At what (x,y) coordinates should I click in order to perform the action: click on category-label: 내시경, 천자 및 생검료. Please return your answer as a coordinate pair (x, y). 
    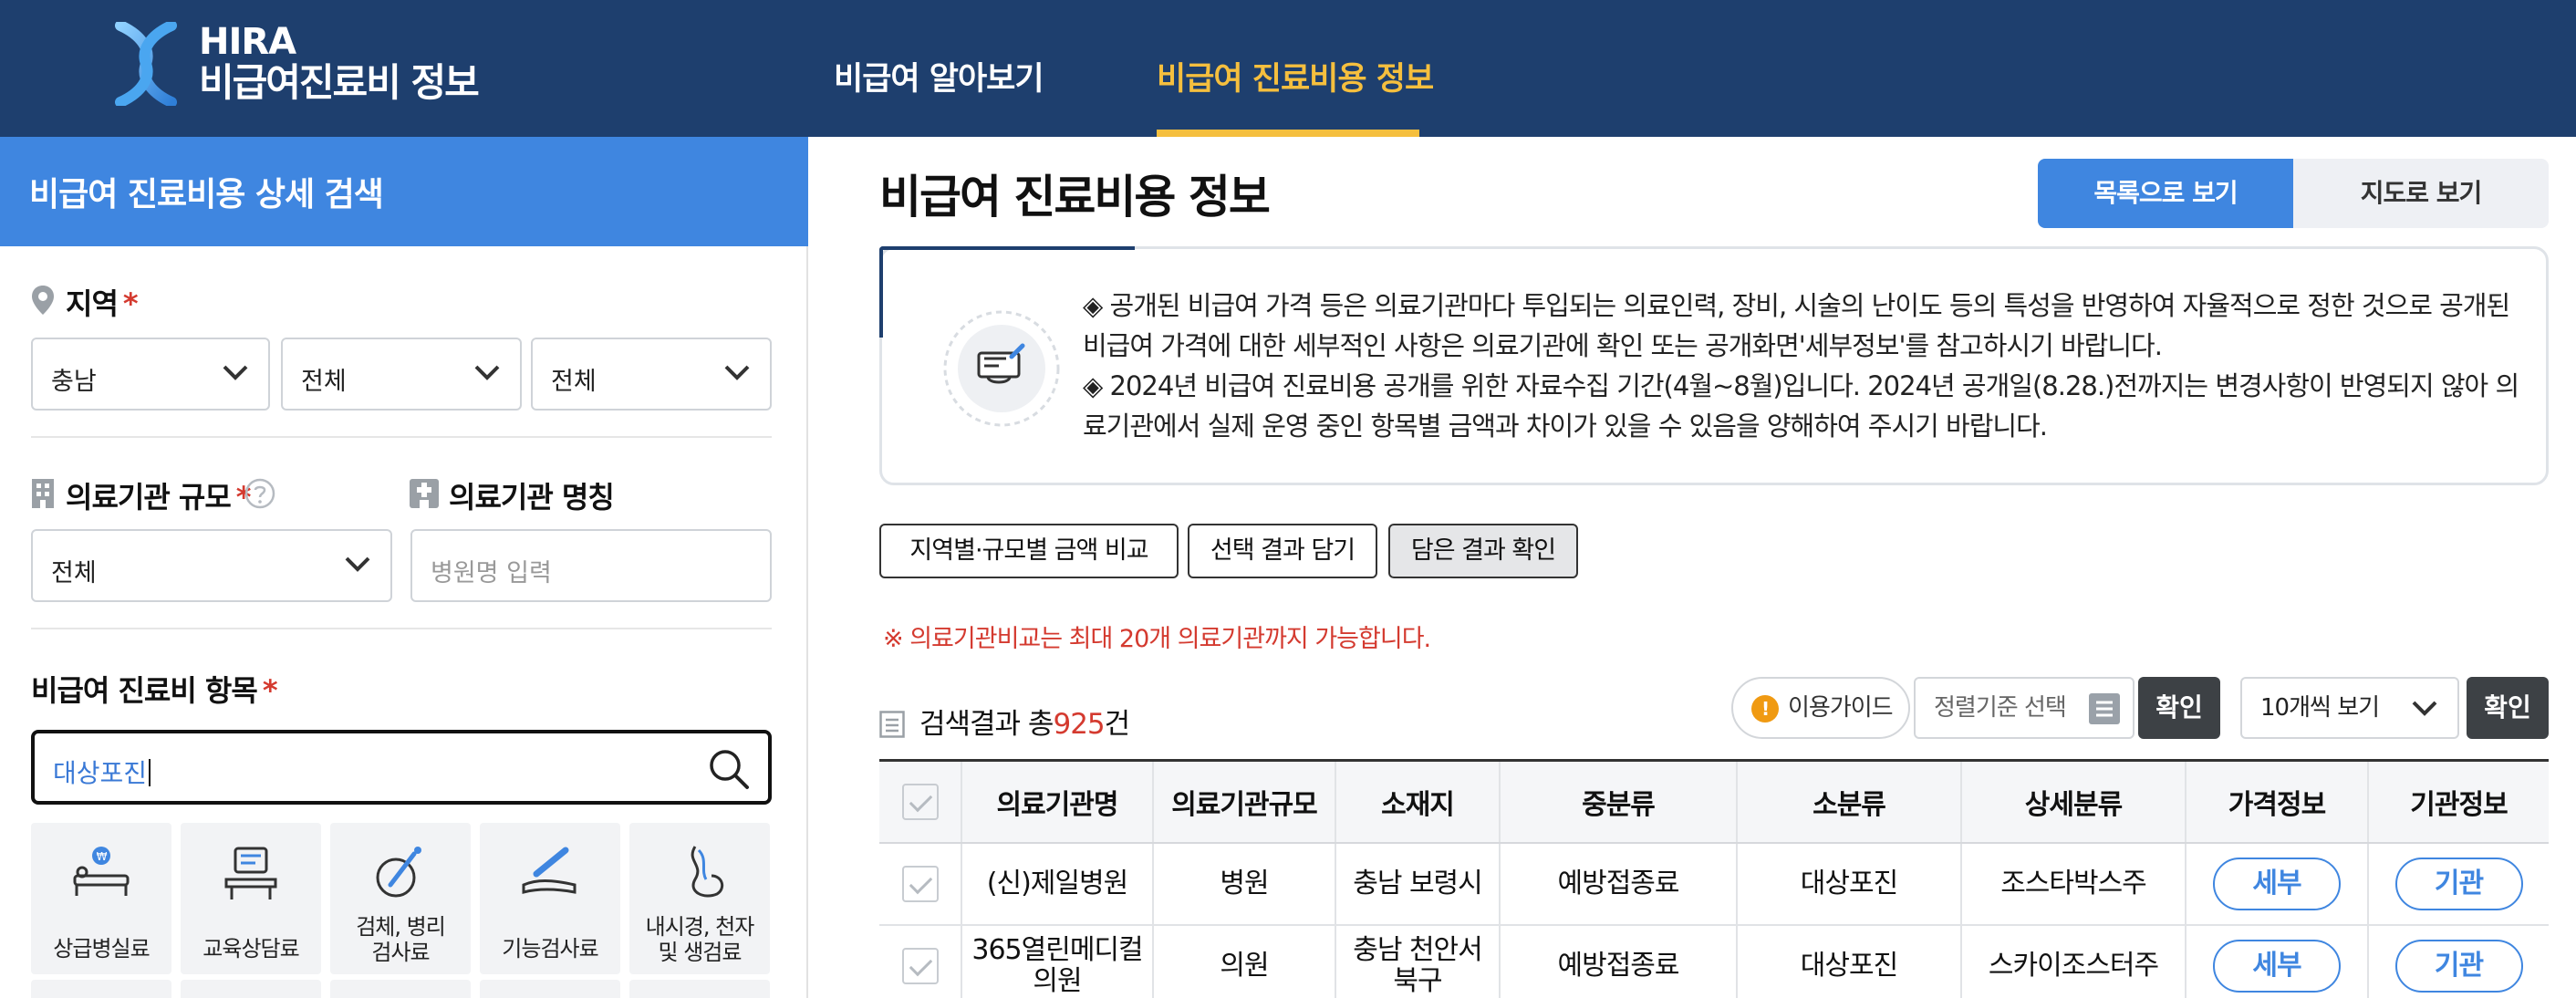
    Looking at the image, I should click on (699, 939).